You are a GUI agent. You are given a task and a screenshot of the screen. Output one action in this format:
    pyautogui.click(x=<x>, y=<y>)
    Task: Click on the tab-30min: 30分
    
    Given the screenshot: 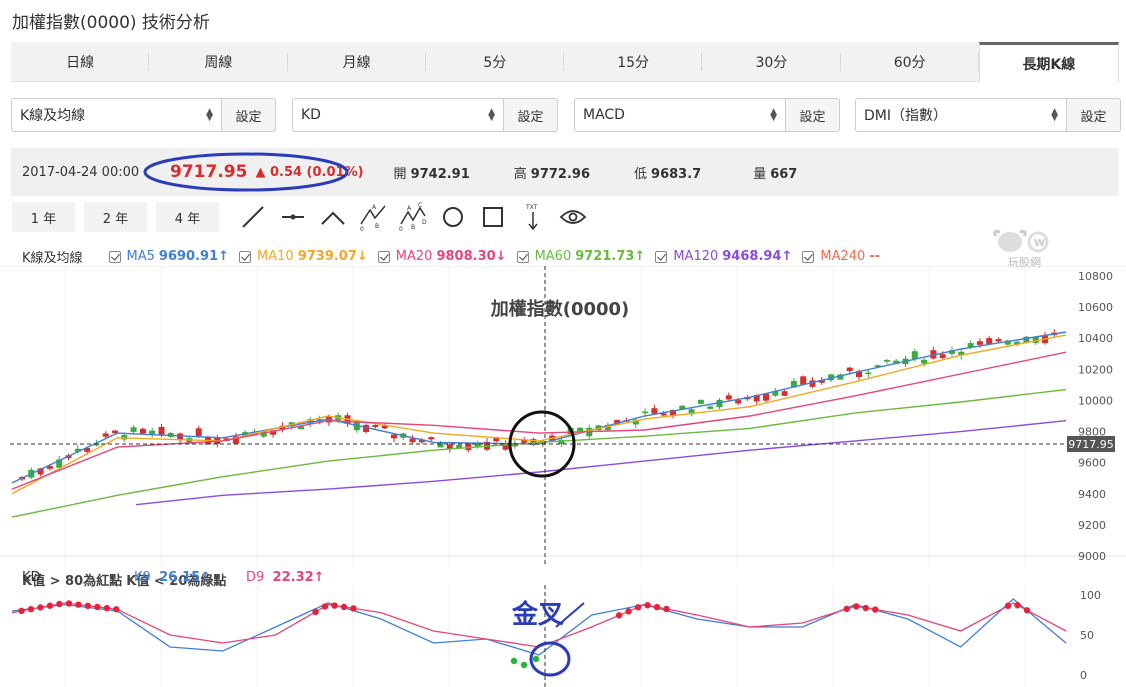 What is the action you would take?
    pyautogui.click(x=771, y=61)
    